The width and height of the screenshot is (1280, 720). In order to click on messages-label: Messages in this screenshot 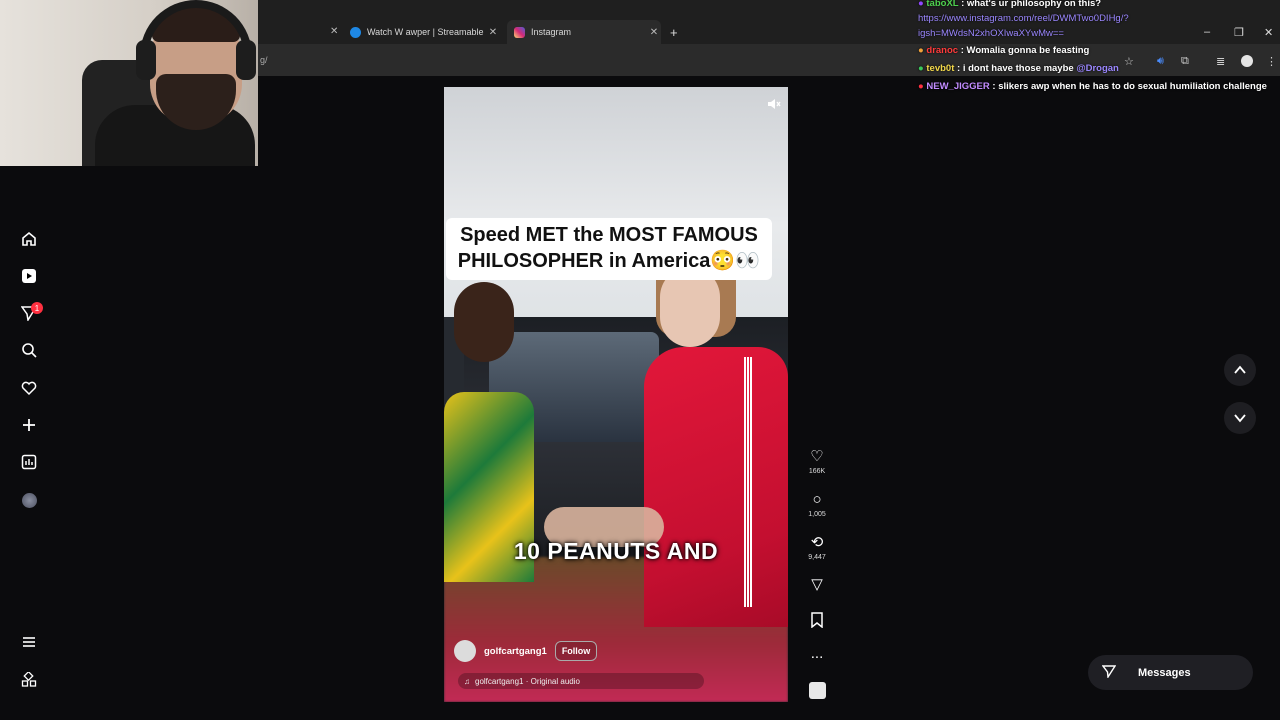, I will do `click(1164, 672)`.